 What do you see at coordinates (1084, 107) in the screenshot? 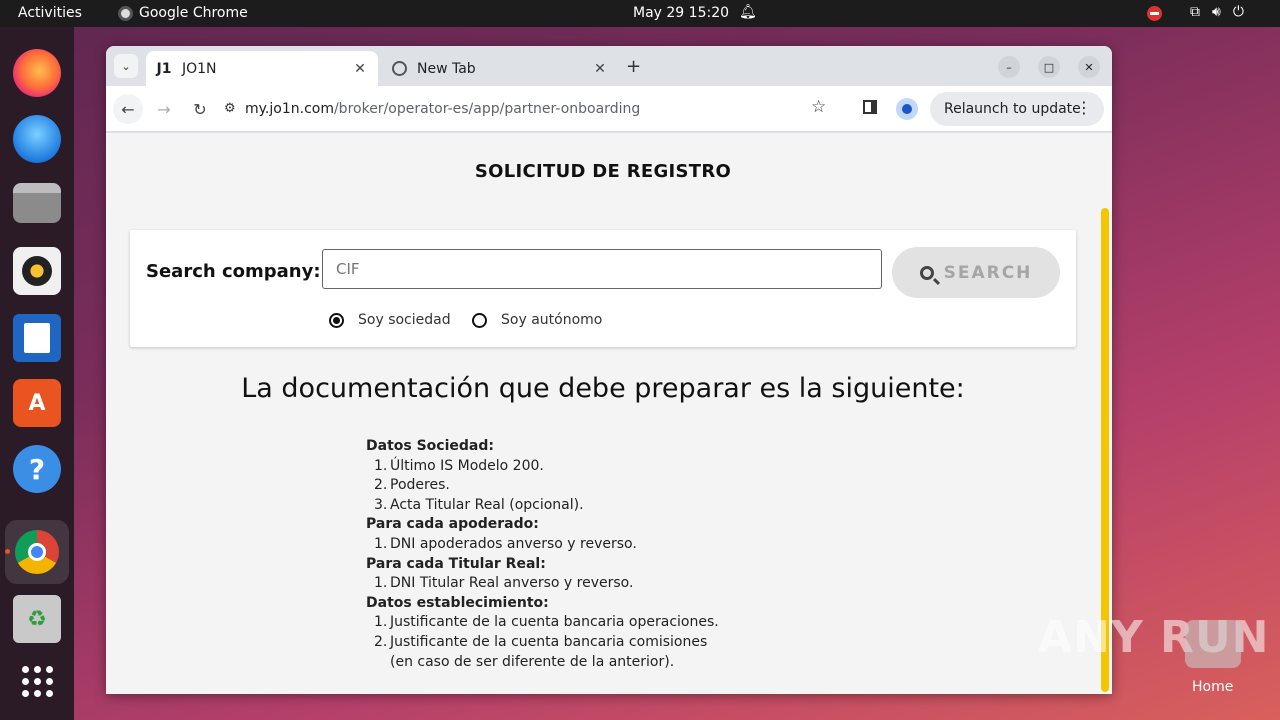
I see `more-menu-icon: ⋮` at bounding box center [1084, 107].